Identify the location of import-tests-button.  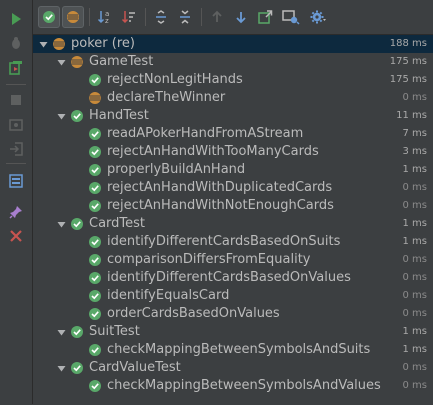
(291, 17).